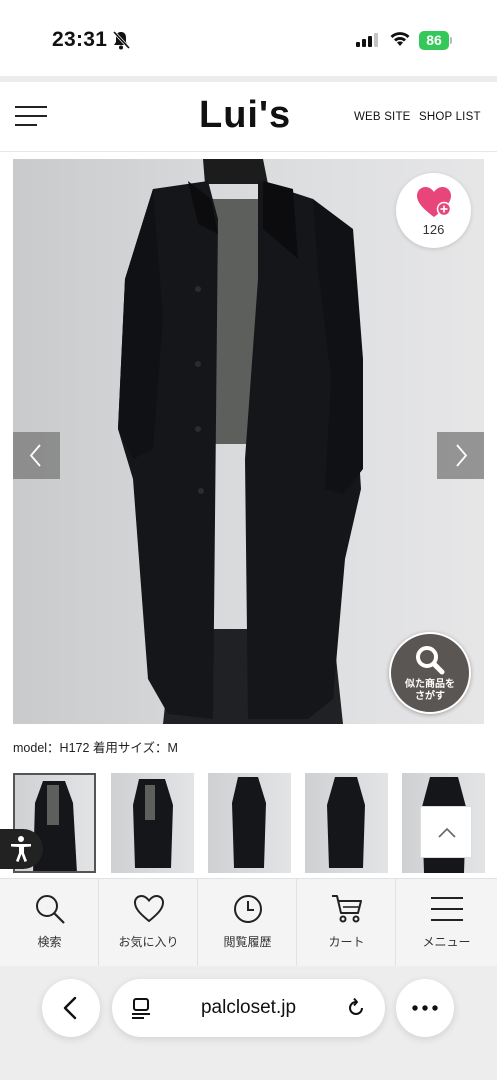 The width and height of the screenshot is (497, 1080). I want to click on wifi-icon, so click(400, 39).